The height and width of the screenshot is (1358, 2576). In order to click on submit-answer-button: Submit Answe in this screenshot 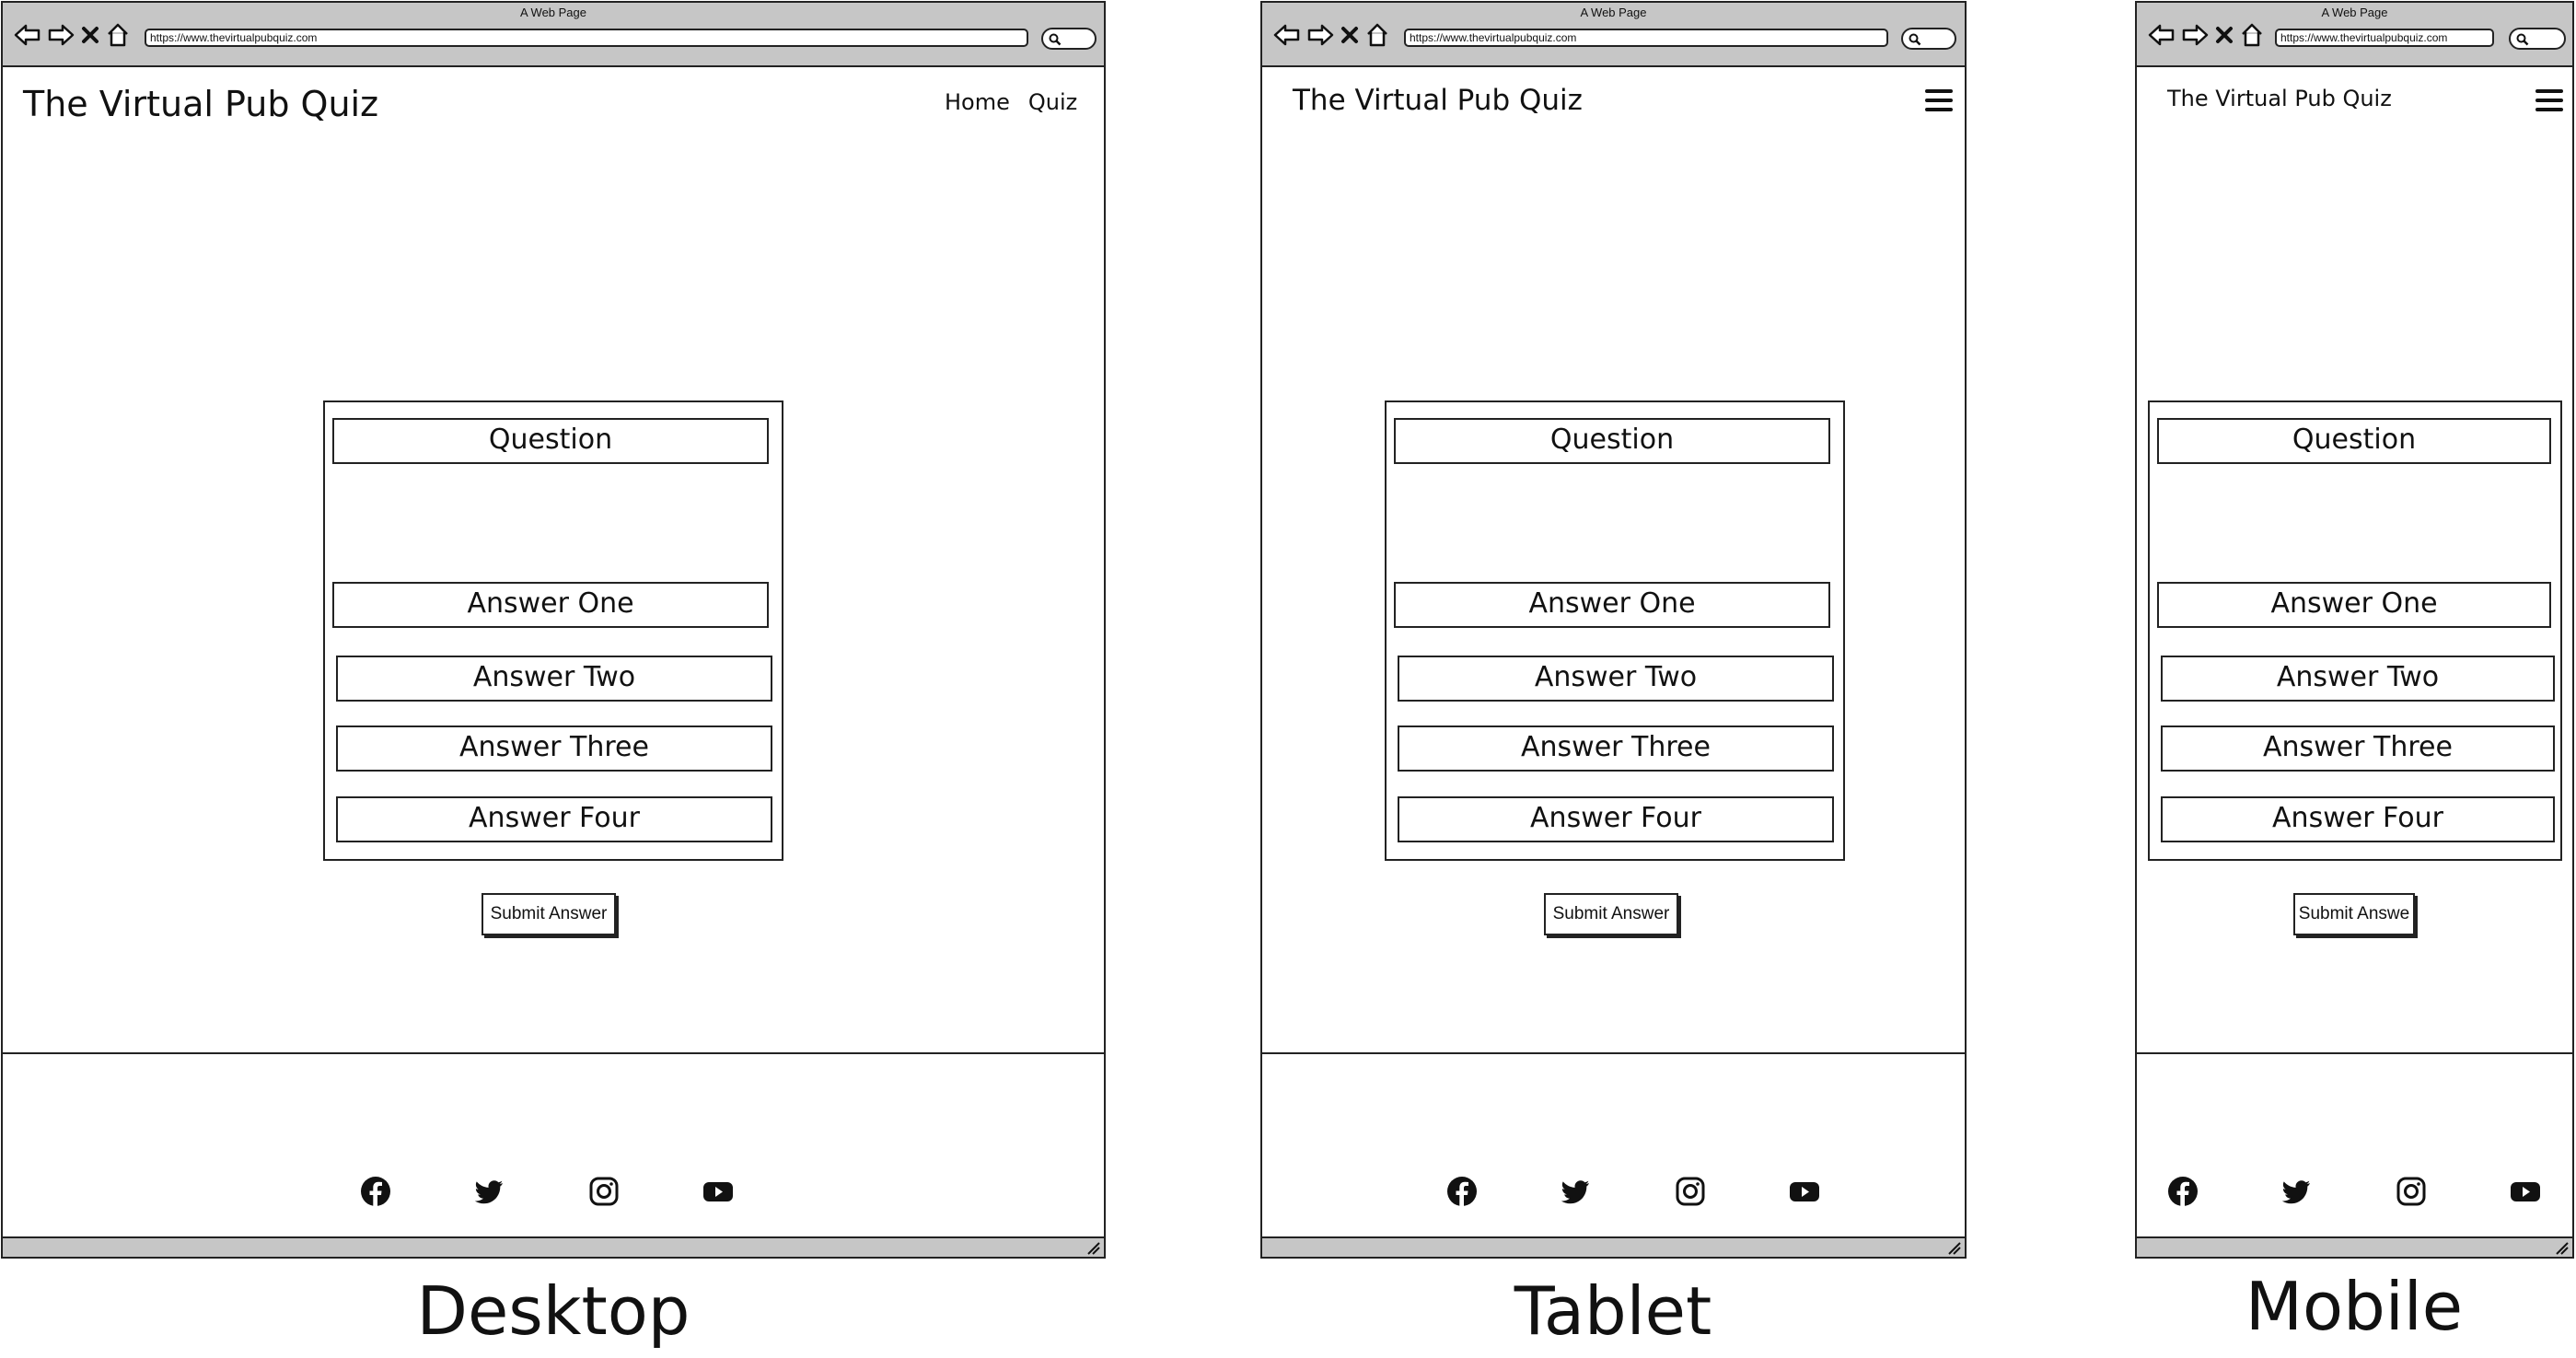, I will do `click(2354, 914)`.